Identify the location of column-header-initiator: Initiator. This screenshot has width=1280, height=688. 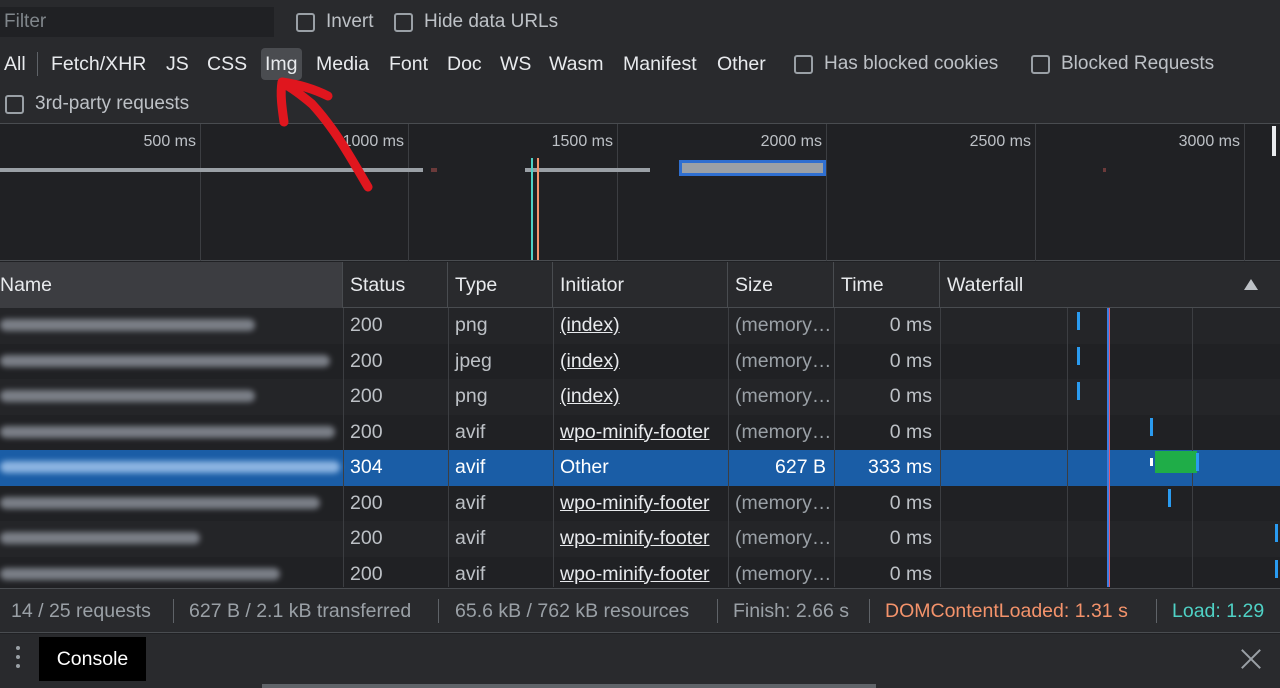
(640, 285).